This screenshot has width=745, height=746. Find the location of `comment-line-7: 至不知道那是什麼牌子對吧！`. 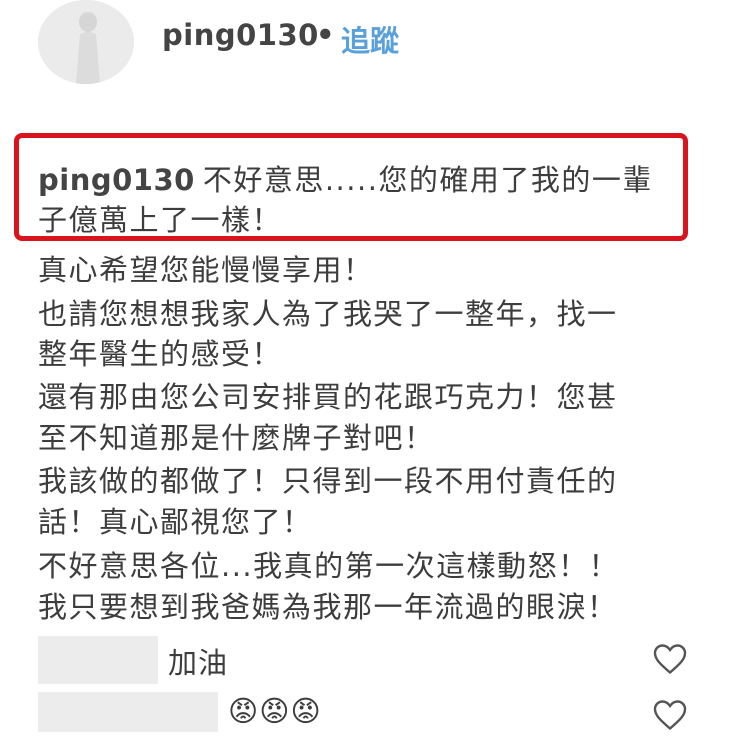

comment-line-7: 至不知道那是什麼牌子對吧！ is located at coordinates (236, 438).